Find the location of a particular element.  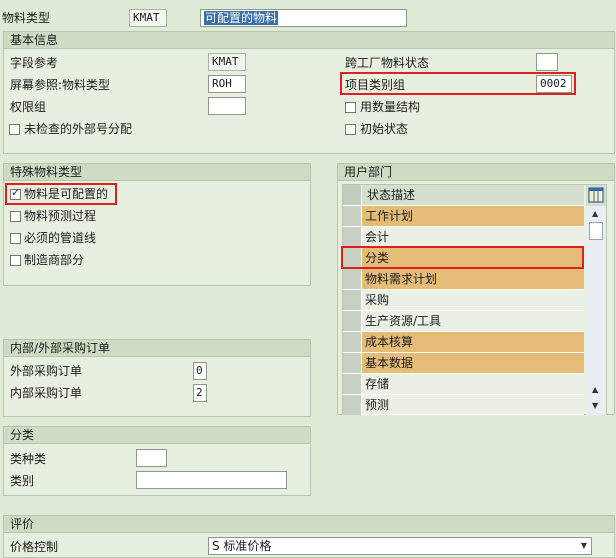

price-control-dropdown: S 标准价格 ▼ is located at coordinates (400, 546).